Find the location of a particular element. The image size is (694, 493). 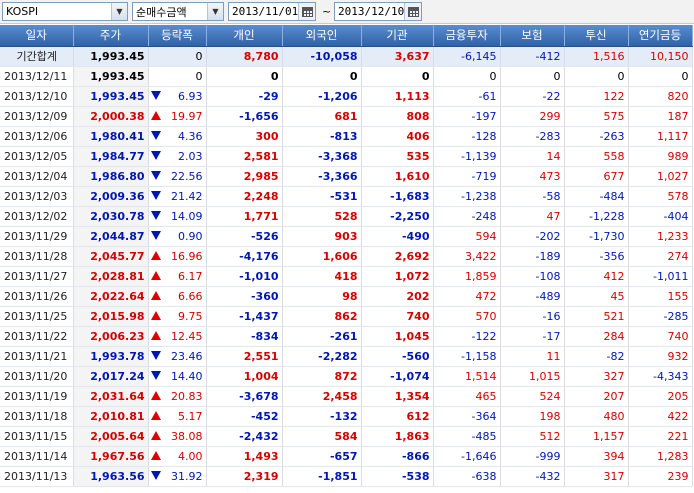

close-price-cell: 2,006.23 is located at coordinates (111, 336).